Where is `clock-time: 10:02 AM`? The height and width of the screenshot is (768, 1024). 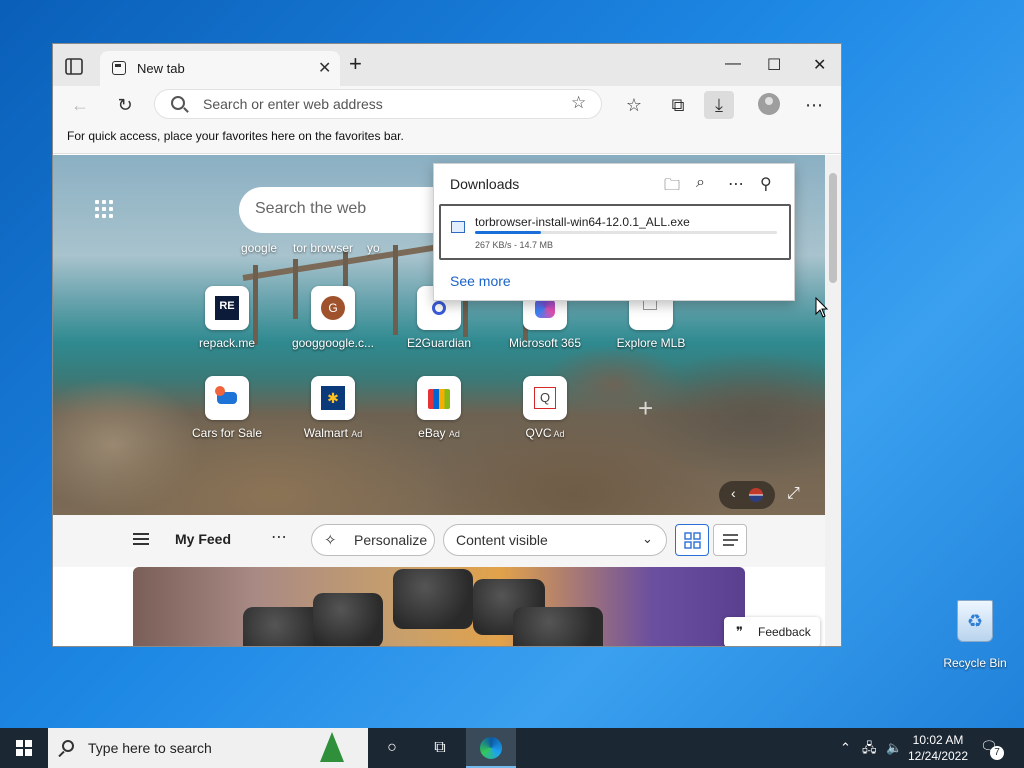
clock-time: 10:02 AM is located at coordinates (938, 740).